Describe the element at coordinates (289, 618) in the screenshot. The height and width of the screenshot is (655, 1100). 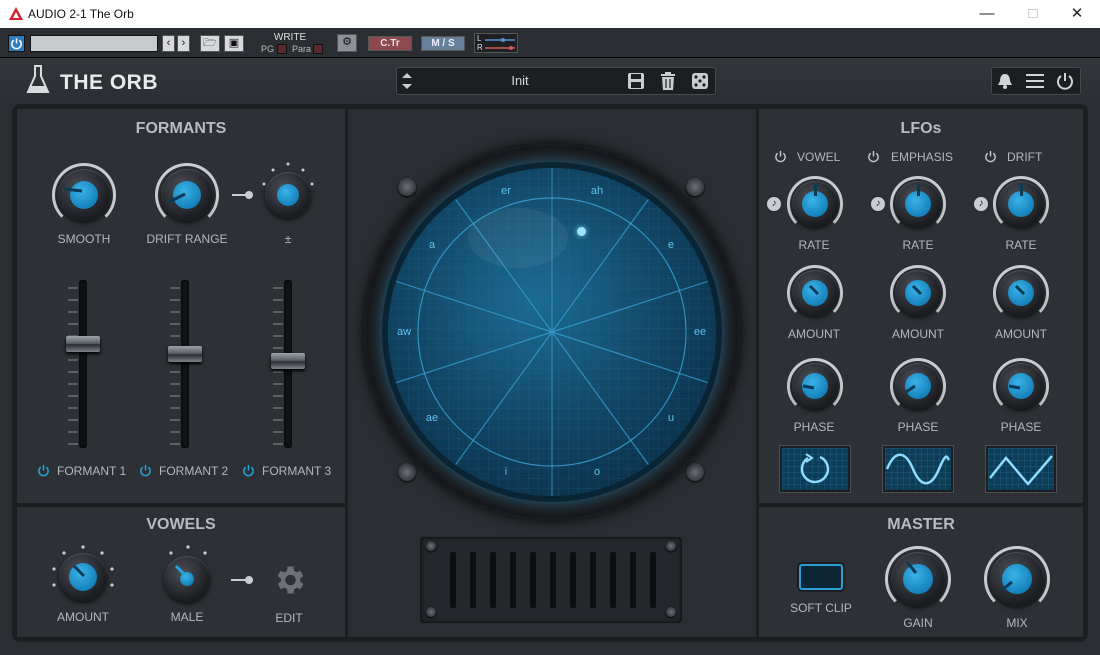
I see `vowels-edit-label: EDIT` at that location.